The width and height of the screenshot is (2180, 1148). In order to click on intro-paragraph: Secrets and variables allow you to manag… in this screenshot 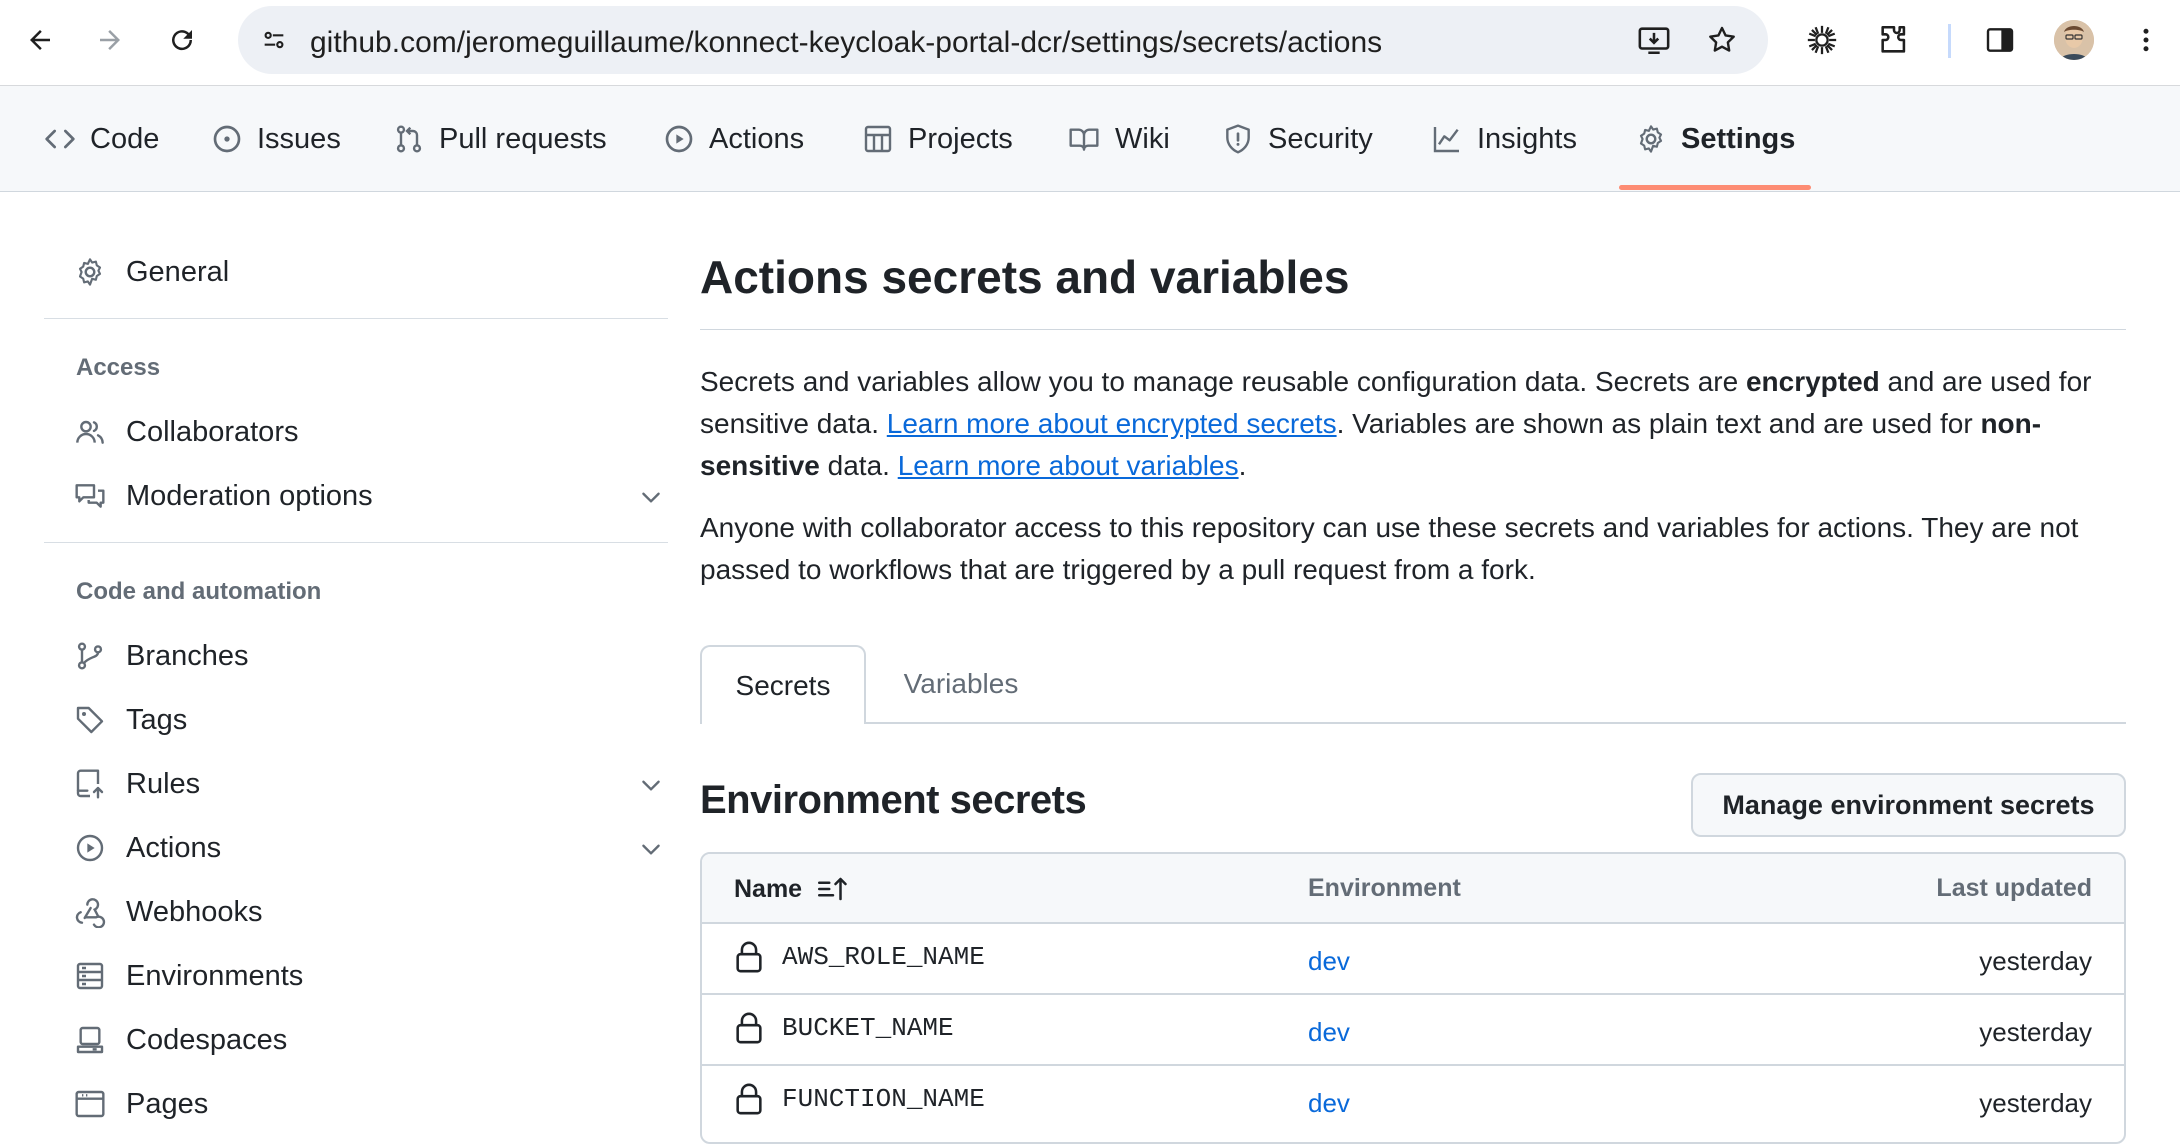, I will do `click(1413, 424)`.